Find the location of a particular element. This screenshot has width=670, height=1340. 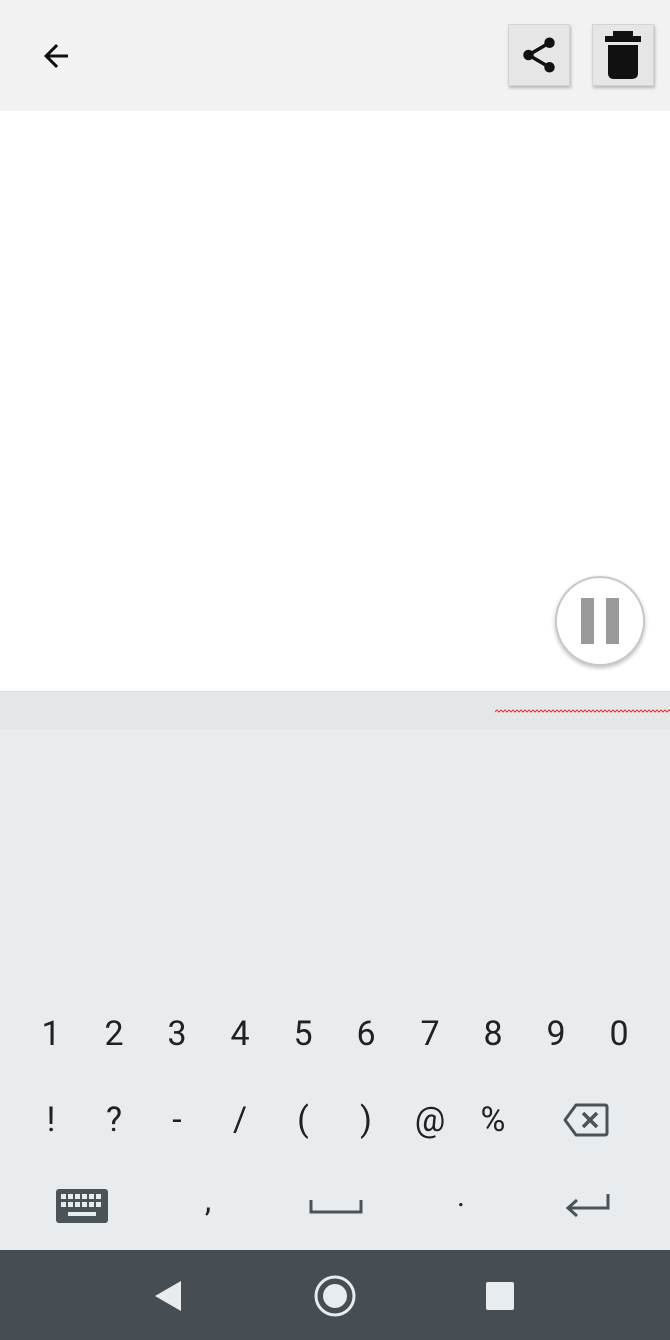

key-period: . is located at coordinates (461, 1196).